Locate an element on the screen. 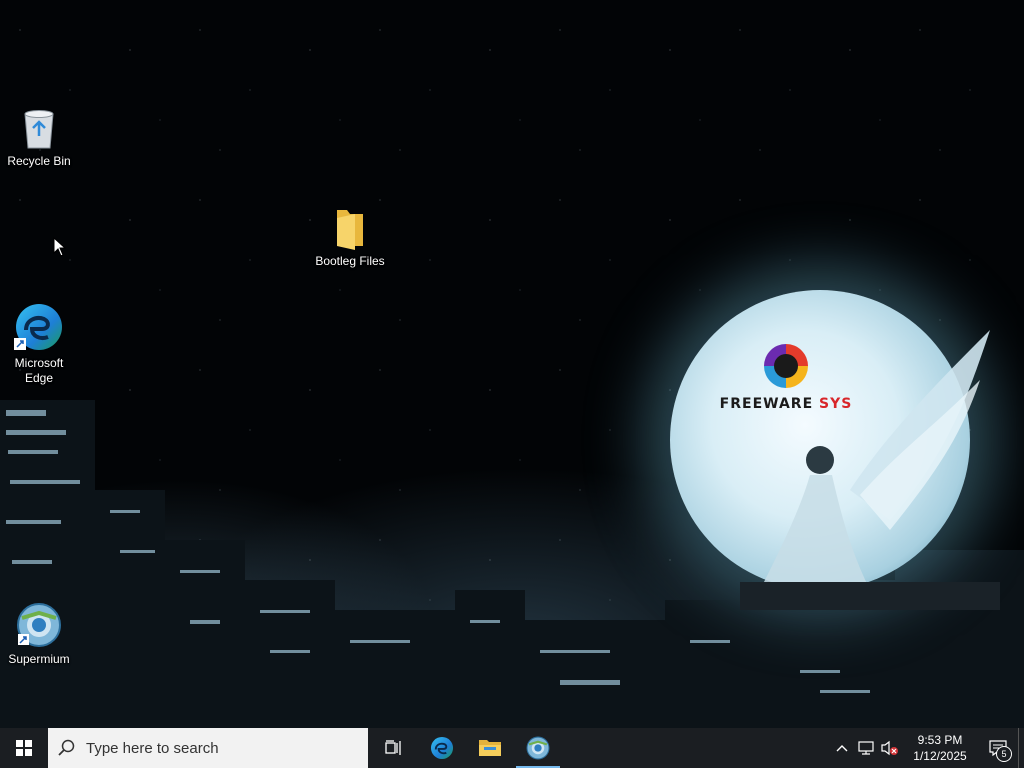 The height and width of the screenshot is (768, 1024). taskbar-supermium-button is located at coordinates (538, 748).